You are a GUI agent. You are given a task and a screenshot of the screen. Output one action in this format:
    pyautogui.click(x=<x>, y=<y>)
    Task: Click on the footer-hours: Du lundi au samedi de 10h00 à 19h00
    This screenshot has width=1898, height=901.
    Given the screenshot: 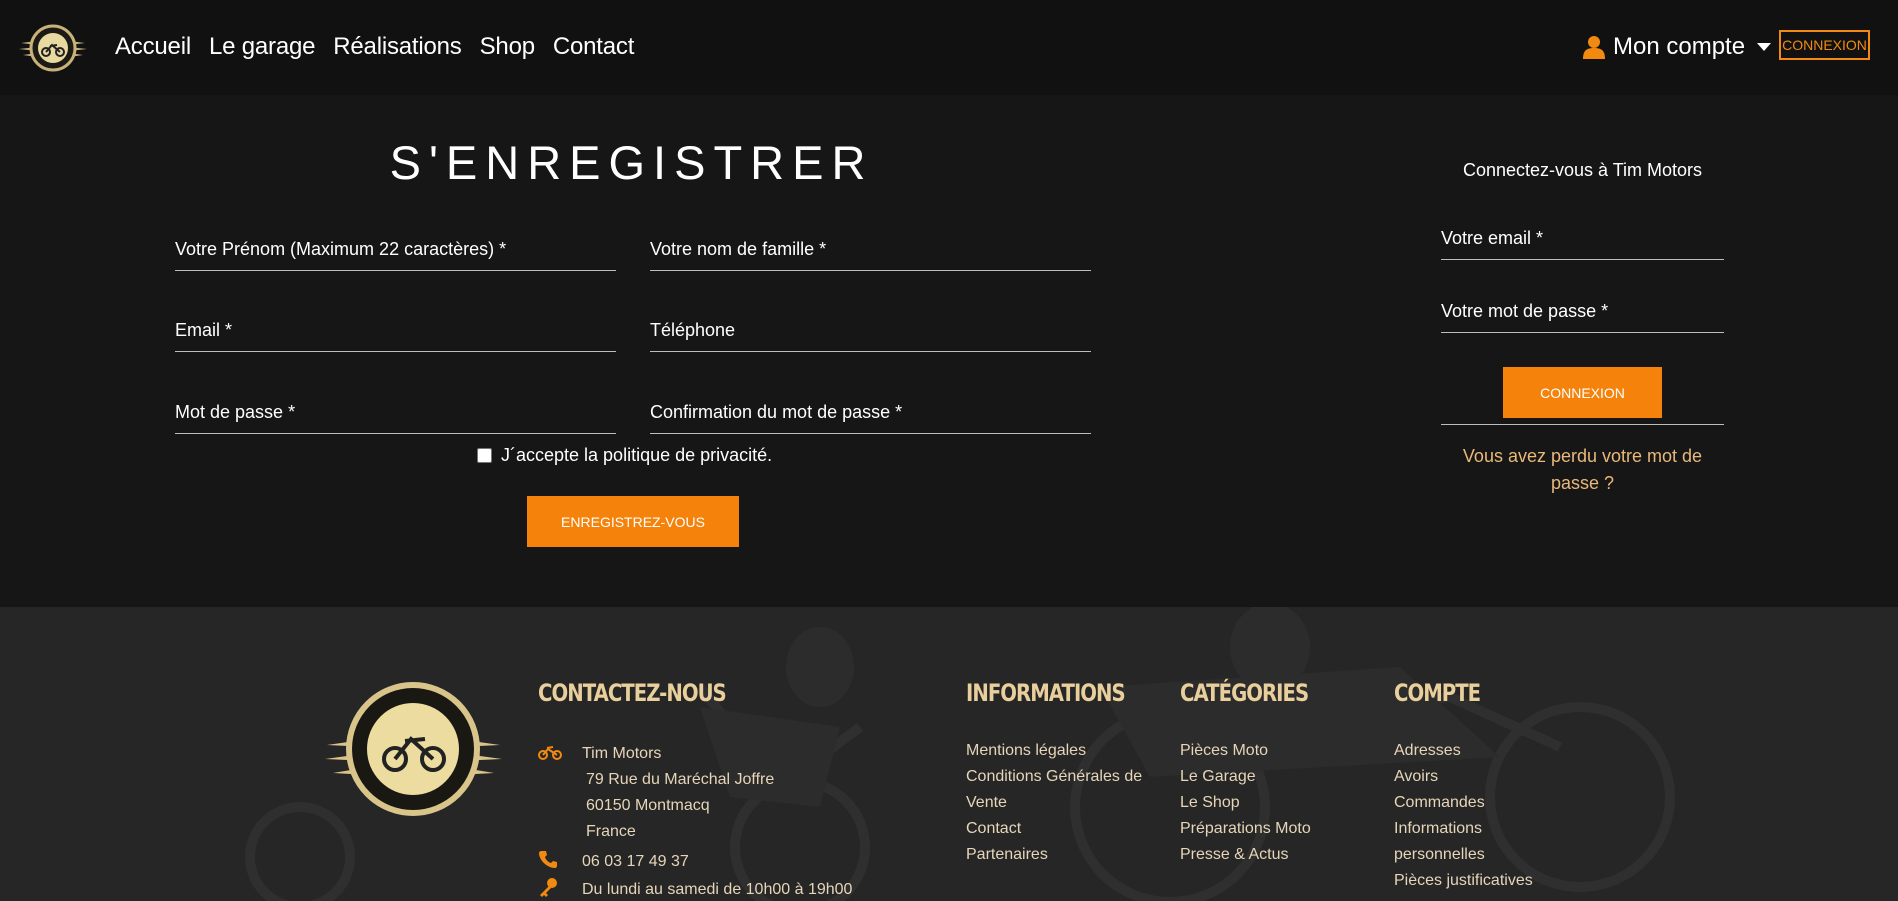 What is the action you would take?
    pyautogui.click(x=717, y=889)
    